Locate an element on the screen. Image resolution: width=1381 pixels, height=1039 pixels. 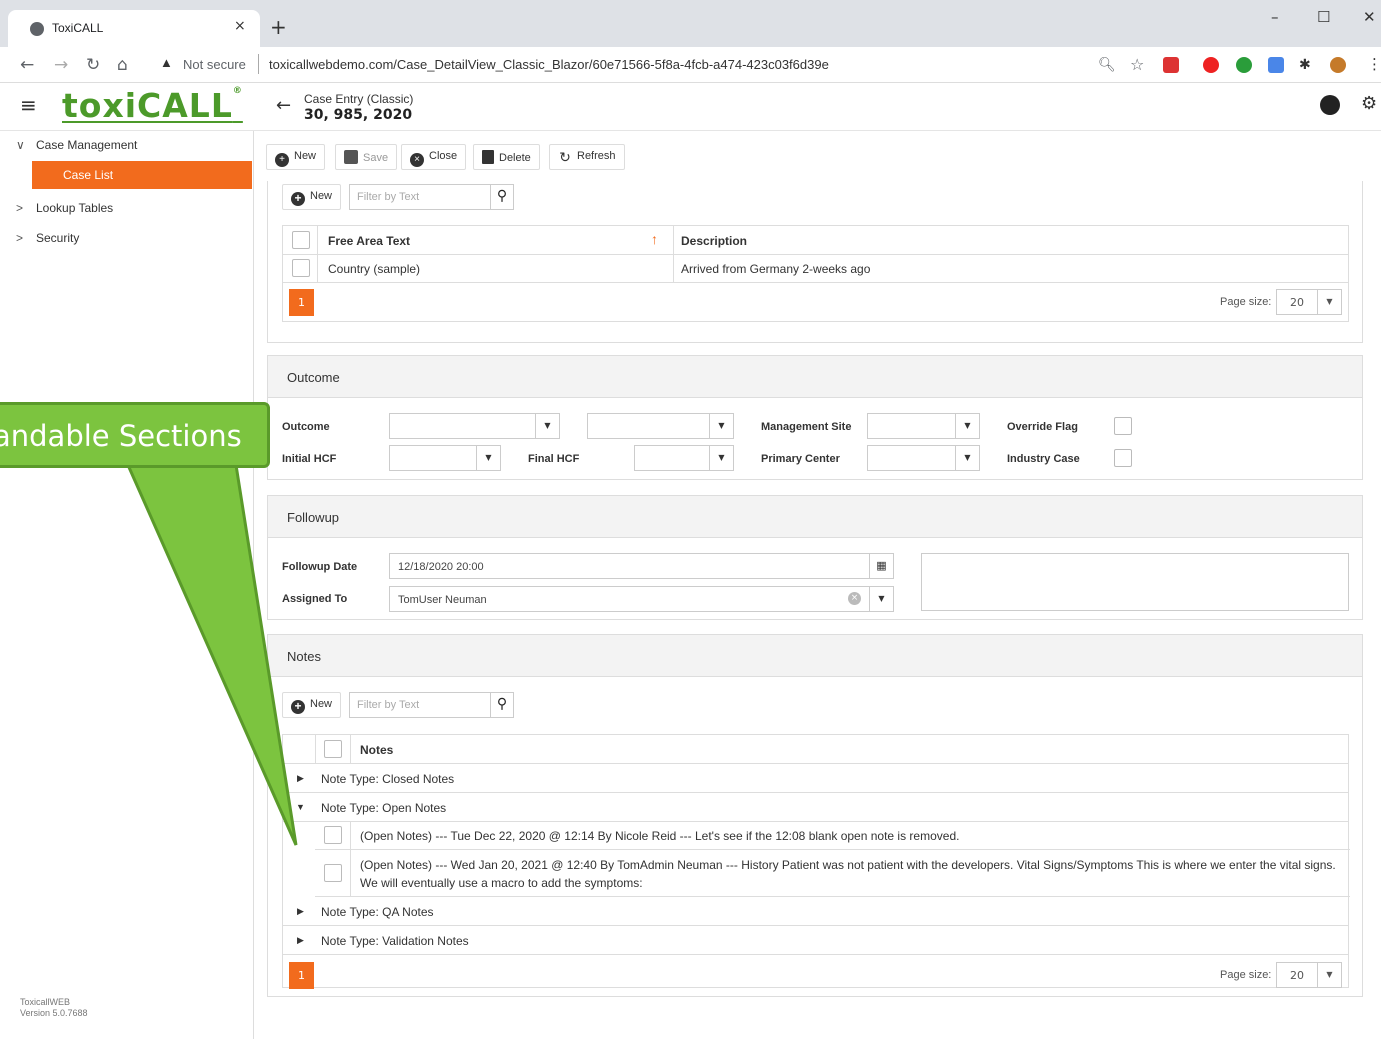
callout-bubble: andable Sections is located at coordinates (135, 435).